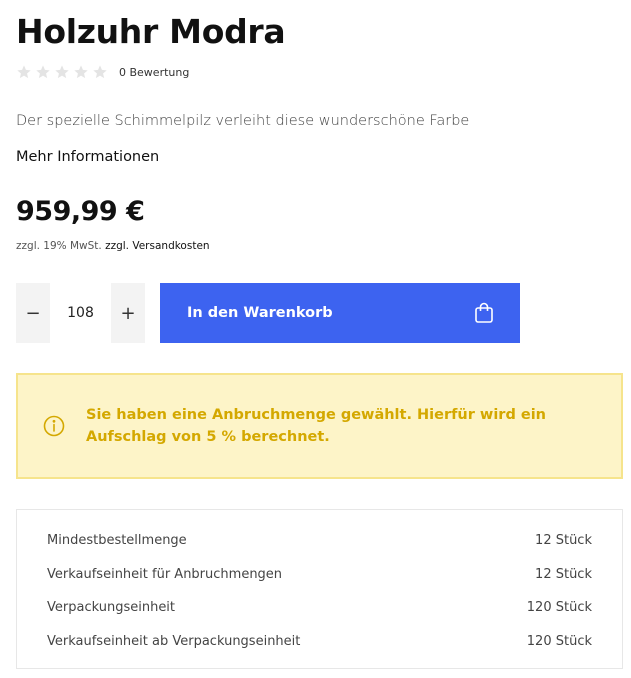 The width and height of the screenshot is (631, 678). I want to click on details-label: Verpackungseinheit, so click(111, 608).